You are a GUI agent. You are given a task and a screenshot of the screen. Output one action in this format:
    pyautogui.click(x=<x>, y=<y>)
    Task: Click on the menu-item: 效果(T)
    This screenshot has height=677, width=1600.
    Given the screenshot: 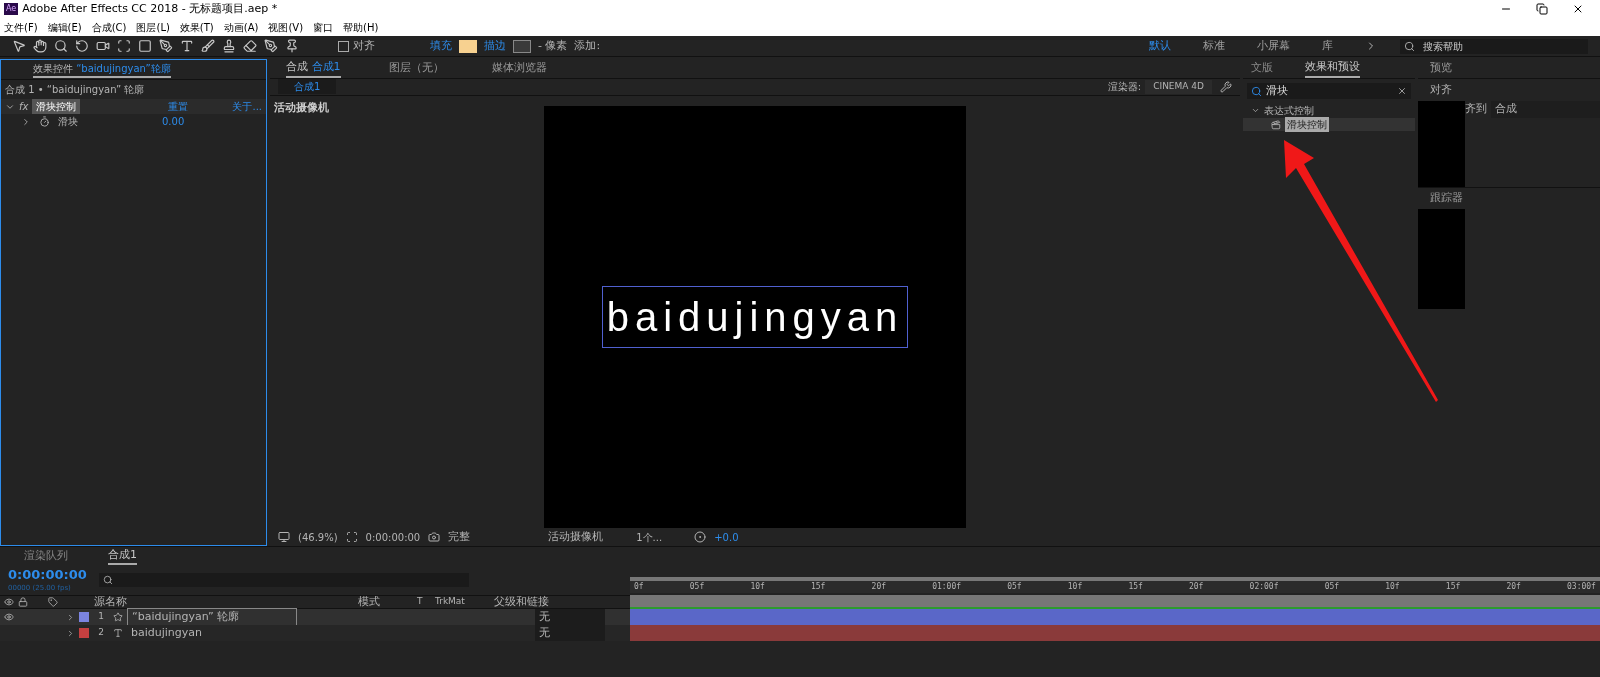 What is the action you would take?
    pyautogui.click(x=196, y=27)
    